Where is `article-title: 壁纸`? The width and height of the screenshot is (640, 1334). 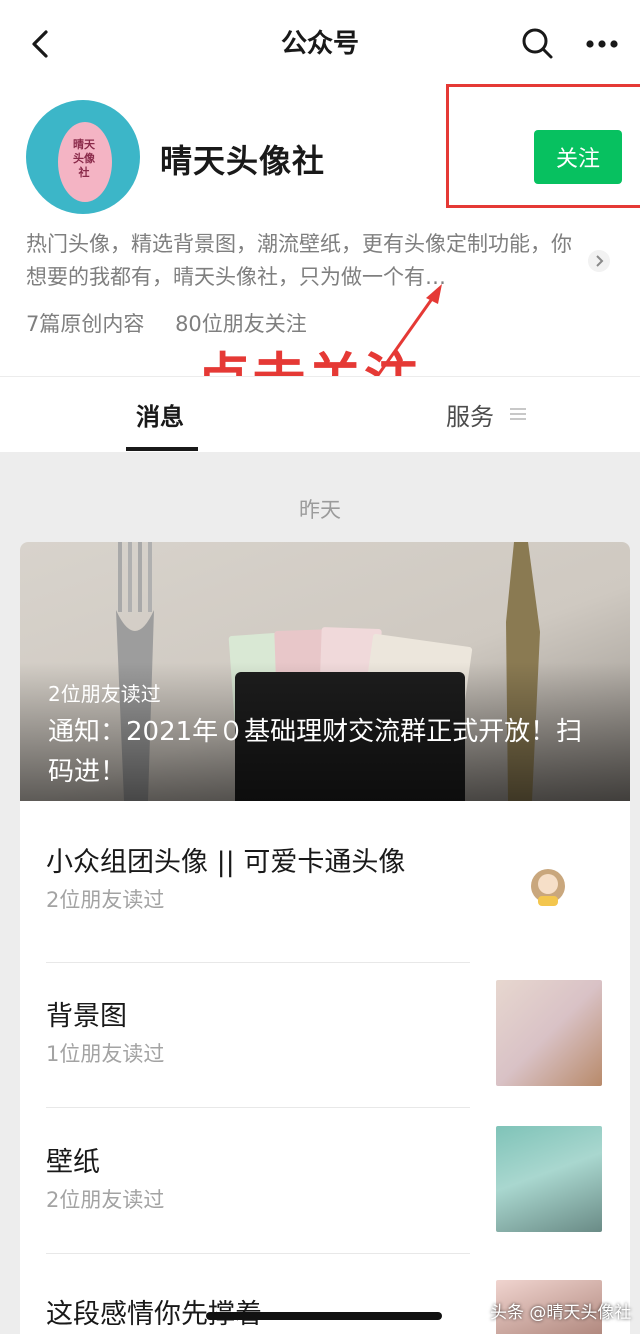 article-title: 壁纸 is located at coordinates (73, 1162).